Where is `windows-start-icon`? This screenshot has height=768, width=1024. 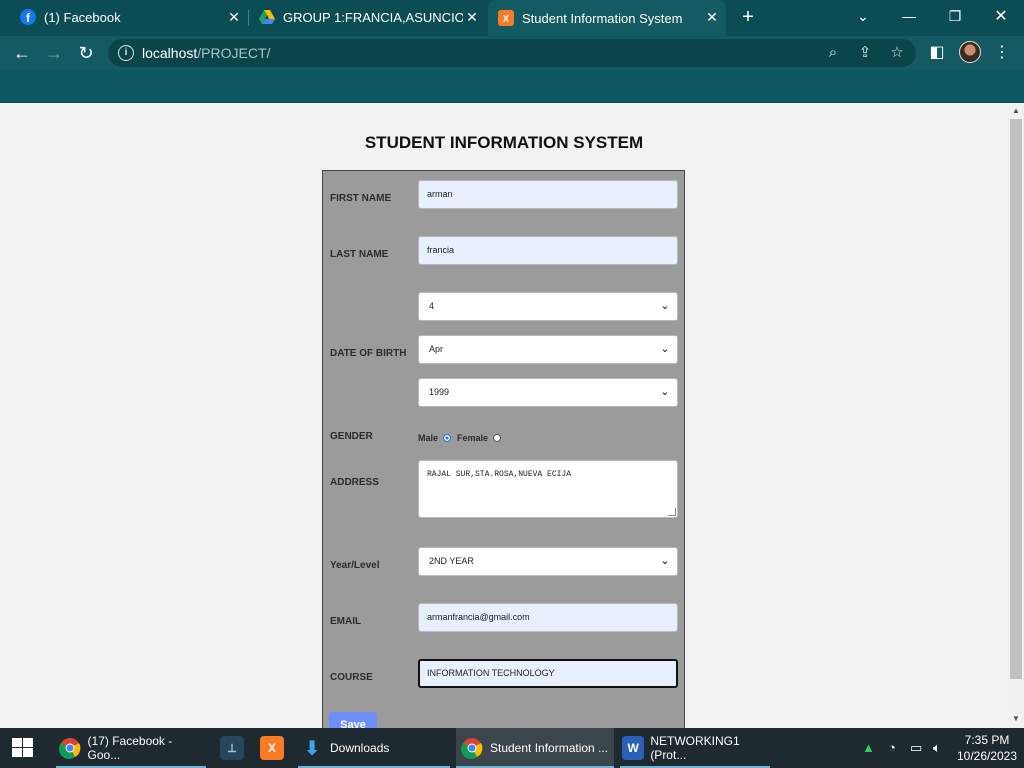
windows-start-icon is located at coordinates (23, 748).